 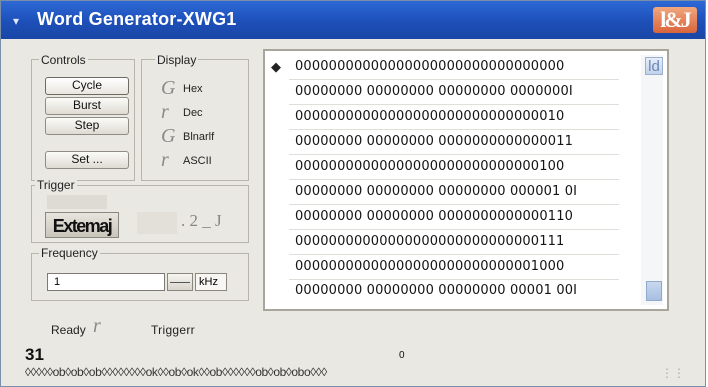 I want to click on trigger-internal-ghost, so click(x=77, y=202).